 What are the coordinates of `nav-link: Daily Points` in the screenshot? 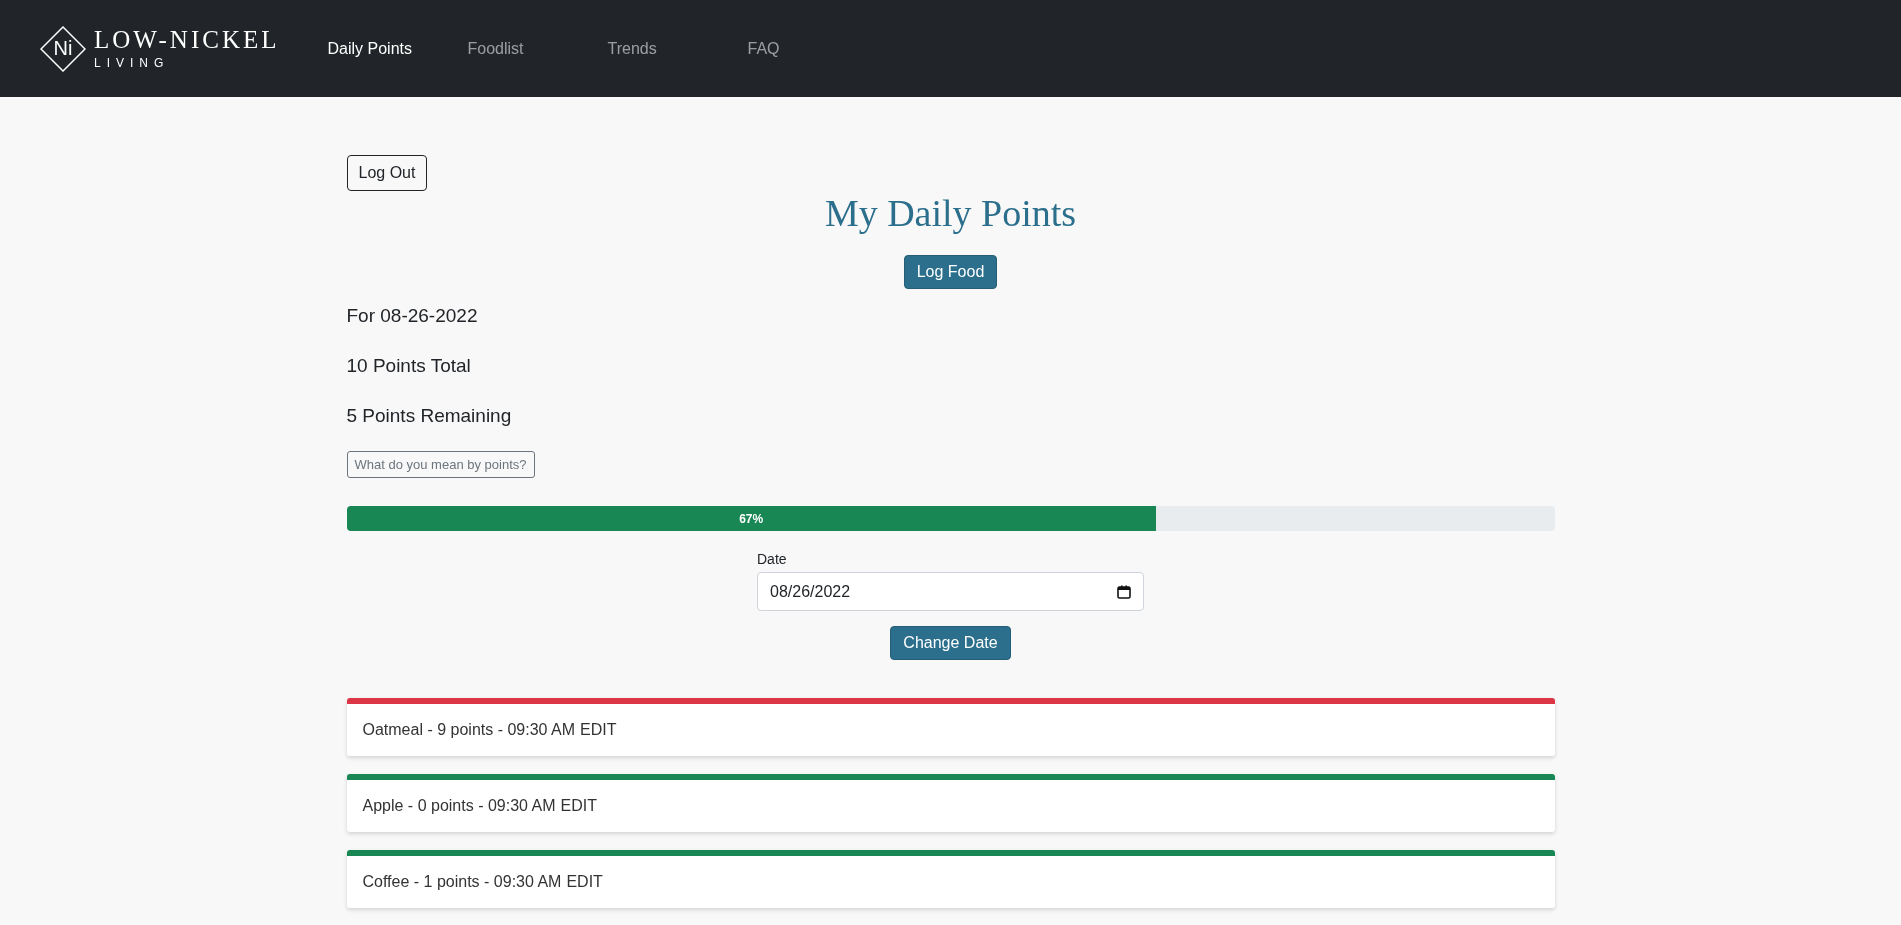 It's located at (397, 48).